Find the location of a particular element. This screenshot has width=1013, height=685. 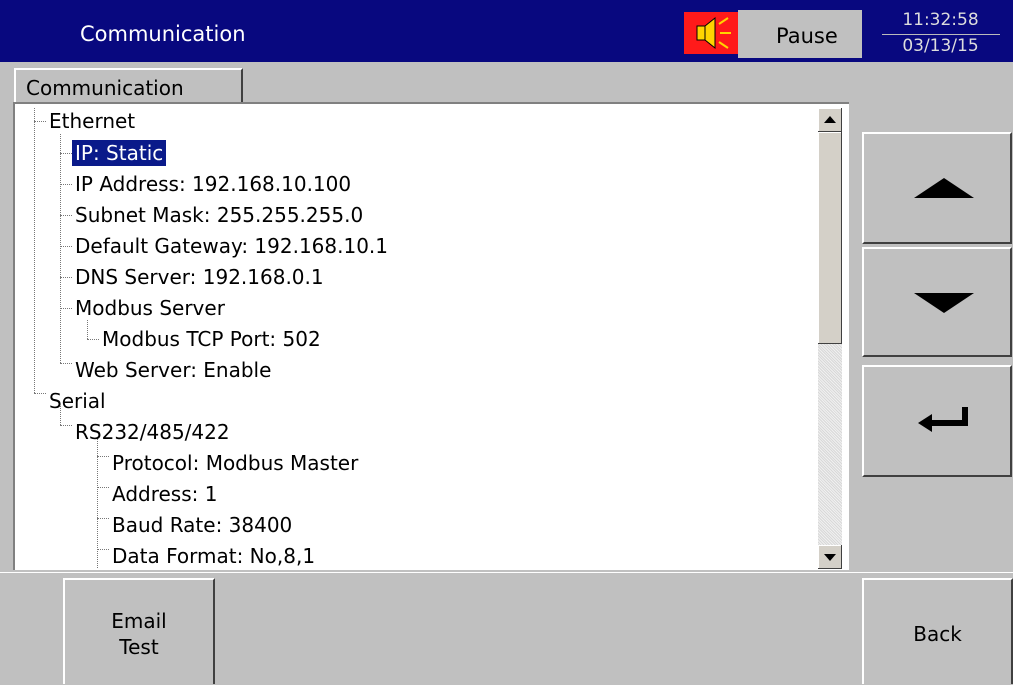

tree-node-ethernet: Ethernet is located at coordinates (92, 121).